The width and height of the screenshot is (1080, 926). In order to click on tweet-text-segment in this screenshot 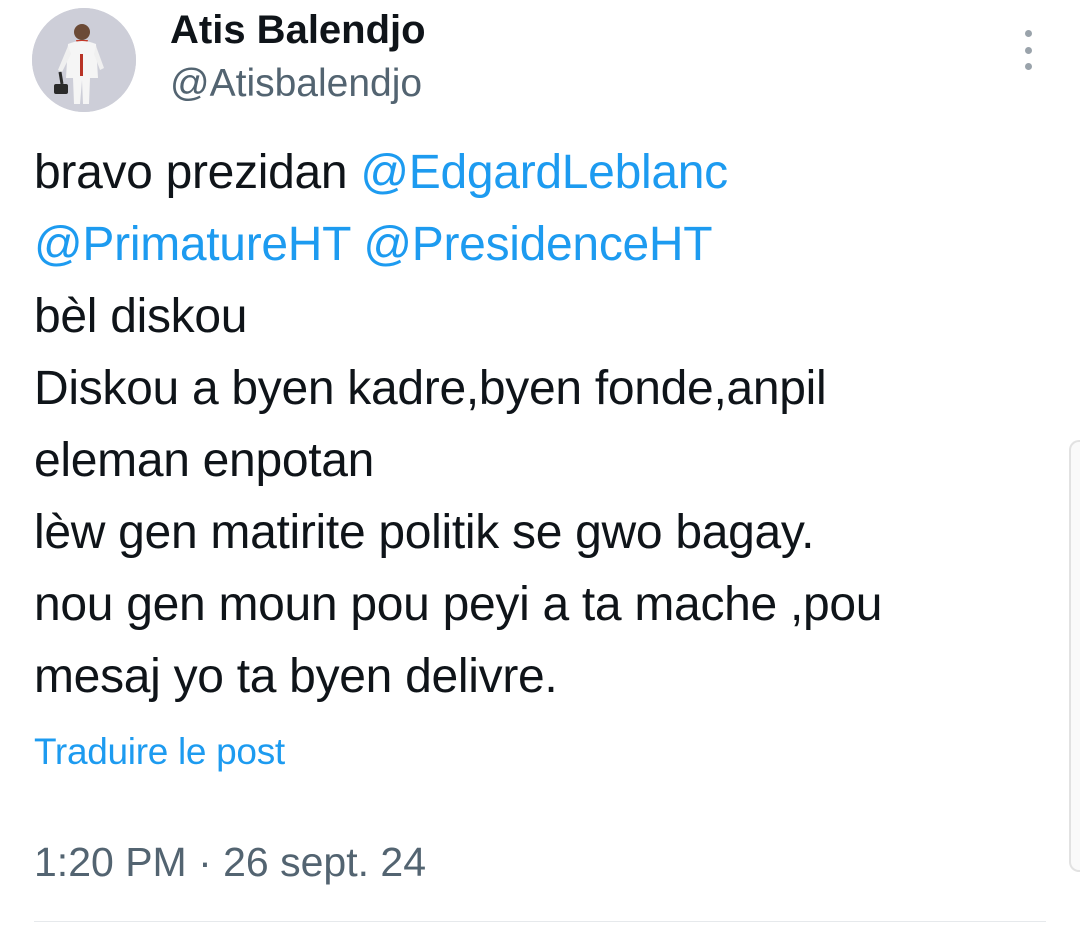, I will do `click(356, 244)`.